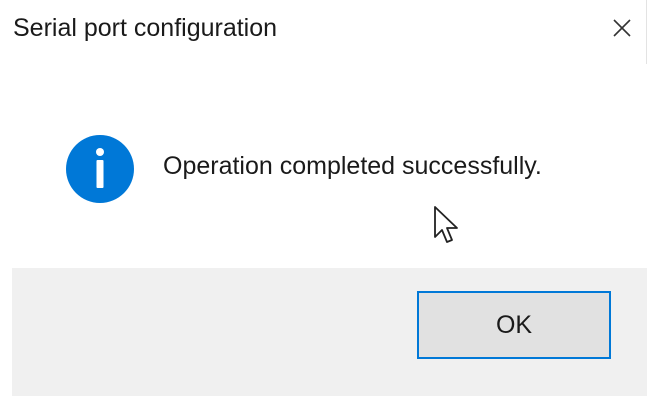 This screenshot has width=647, height=396. I want to click on dialog-title: Serial port configuration, so click(145, 28).